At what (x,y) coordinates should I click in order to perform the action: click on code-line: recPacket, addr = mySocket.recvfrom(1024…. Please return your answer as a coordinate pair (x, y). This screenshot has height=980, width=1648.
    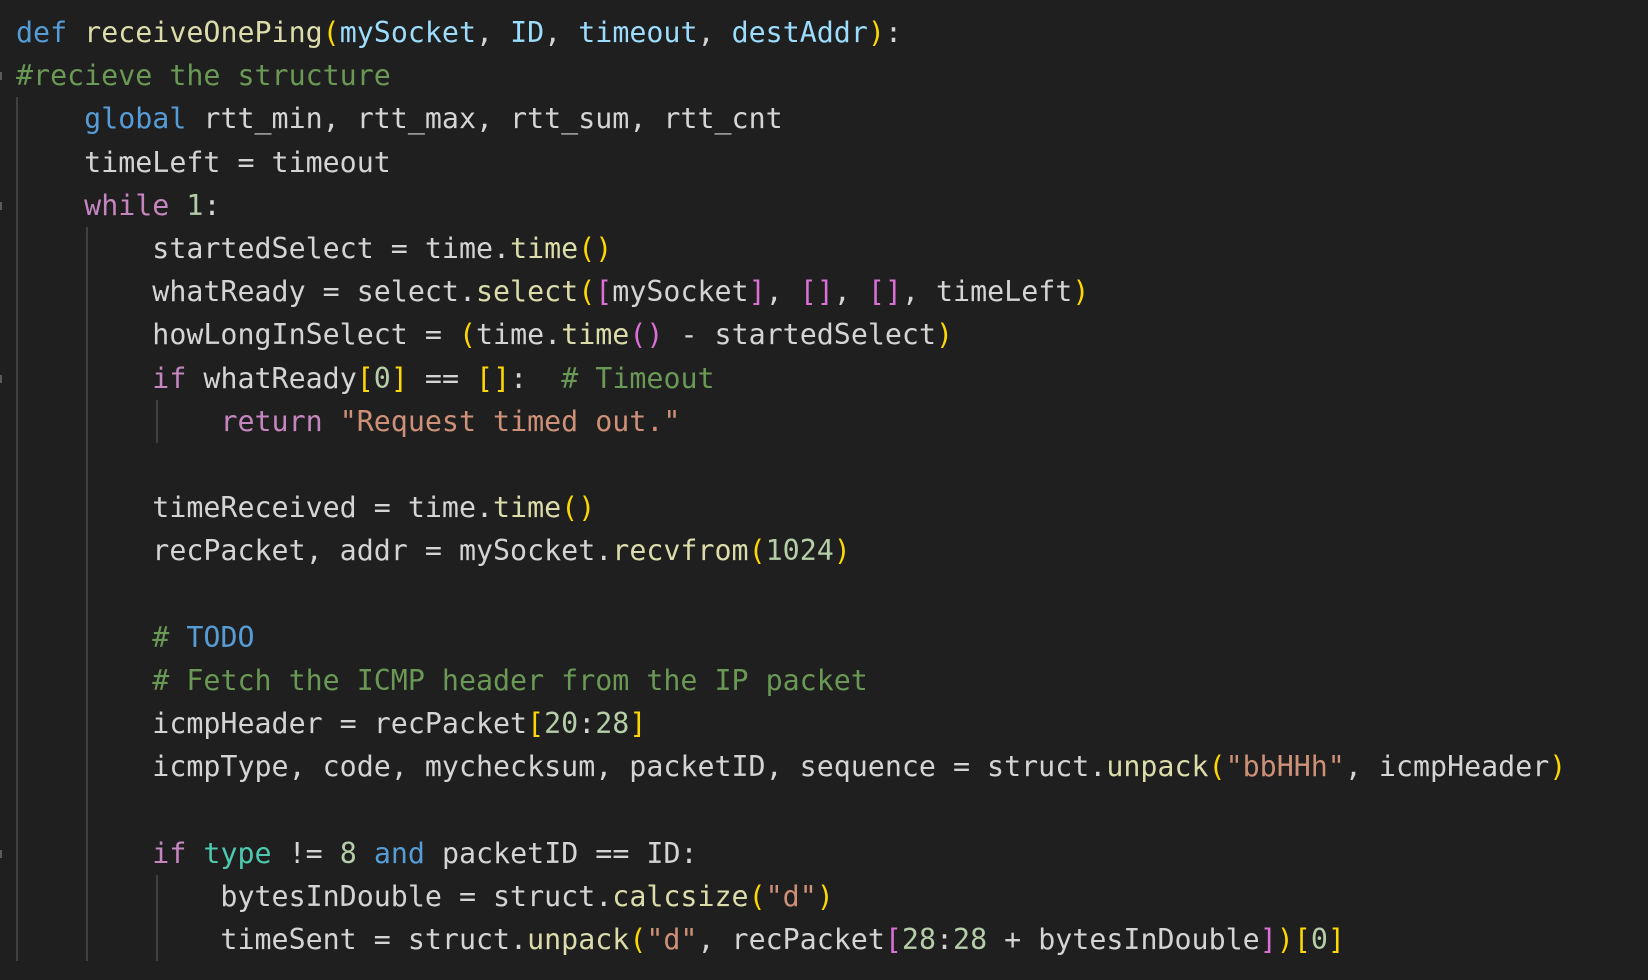
    Looking at the image, I should click on (824, 551).